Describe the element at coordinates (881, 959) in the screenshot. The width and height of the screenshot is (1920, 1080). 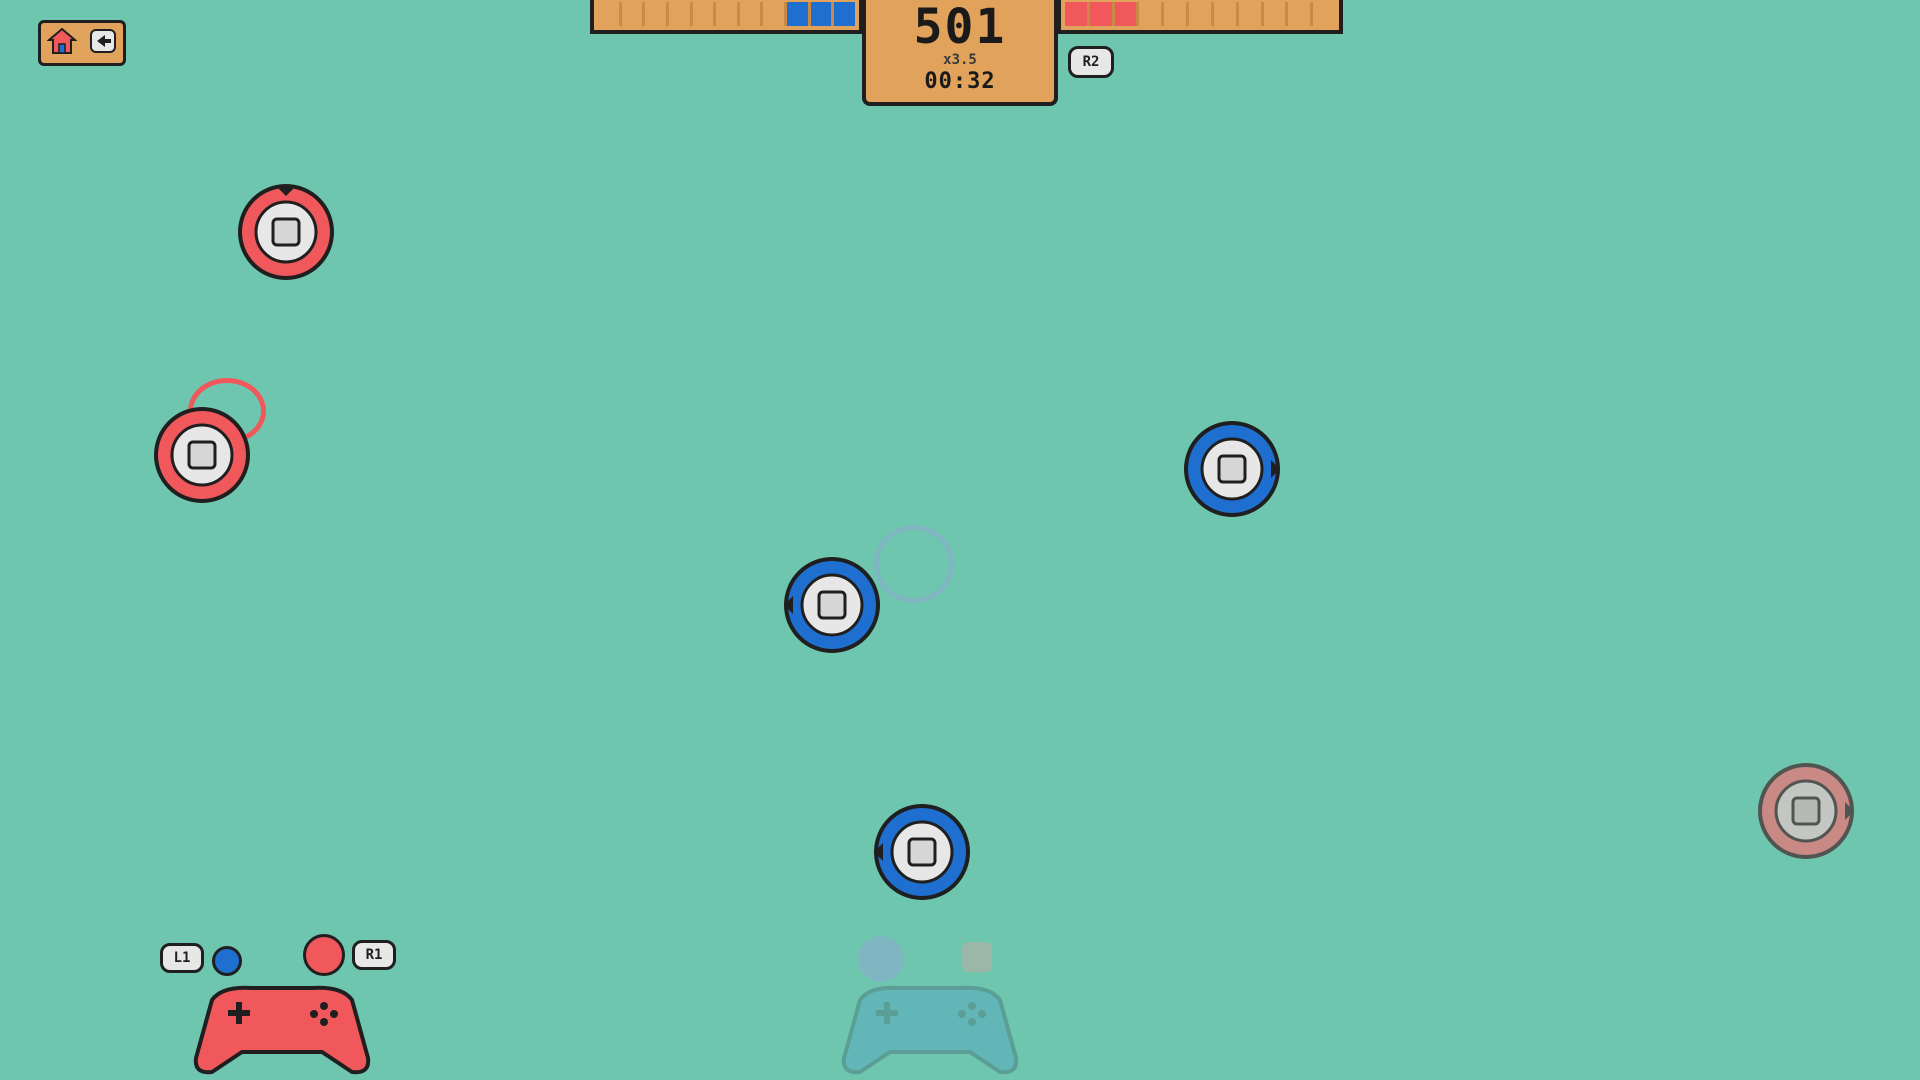
I see `blue-team-indicator-faded` at that location.